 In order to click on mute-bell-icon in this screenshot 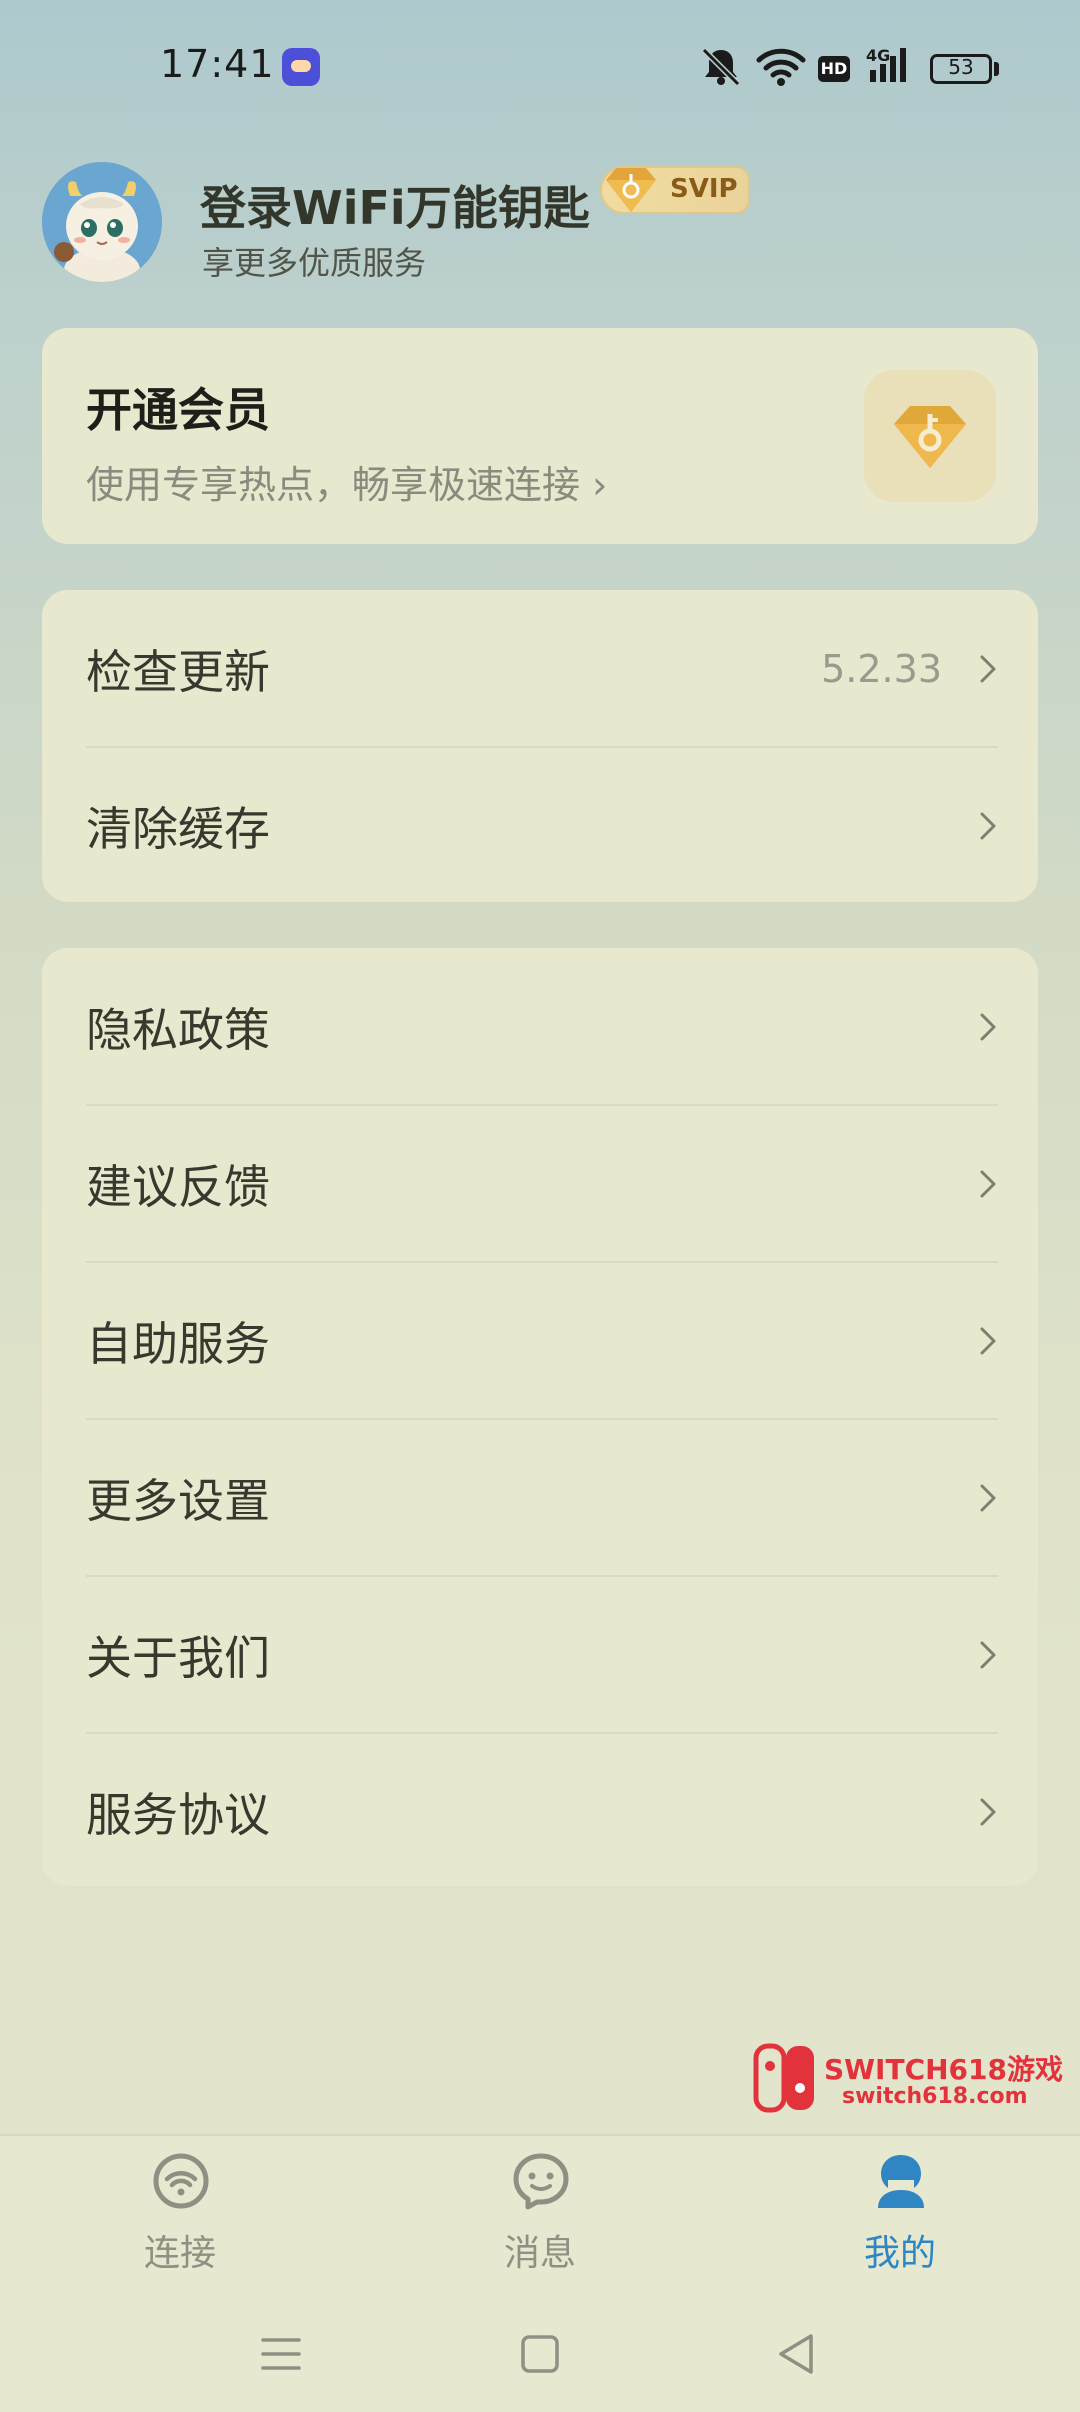, I will do `click(721, 67)`.